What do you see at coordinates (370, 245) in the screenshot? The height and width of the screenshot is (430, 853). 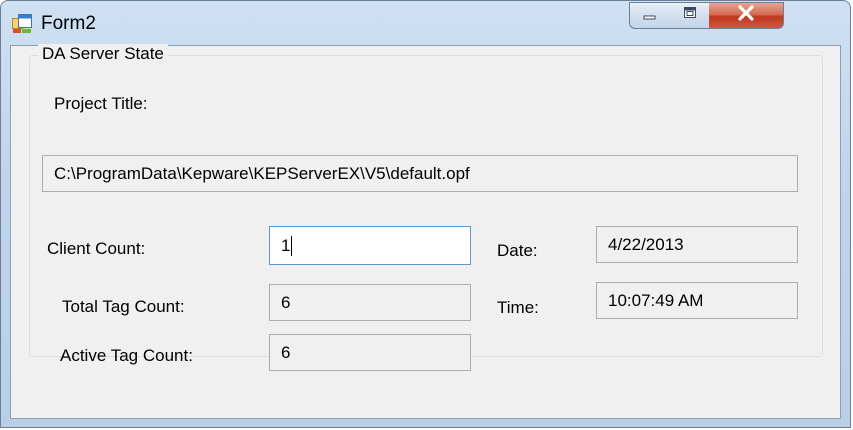 I see `client-count-field: 1` at bounding box center [370, 245].